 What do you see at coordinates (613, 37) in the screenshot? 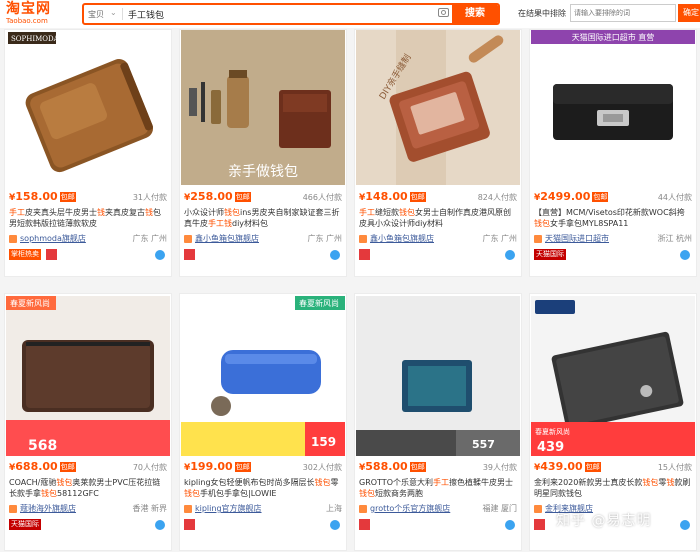
I see `image-caption: 天猫国际进口超市 直营` at bounding box center [613, 37].